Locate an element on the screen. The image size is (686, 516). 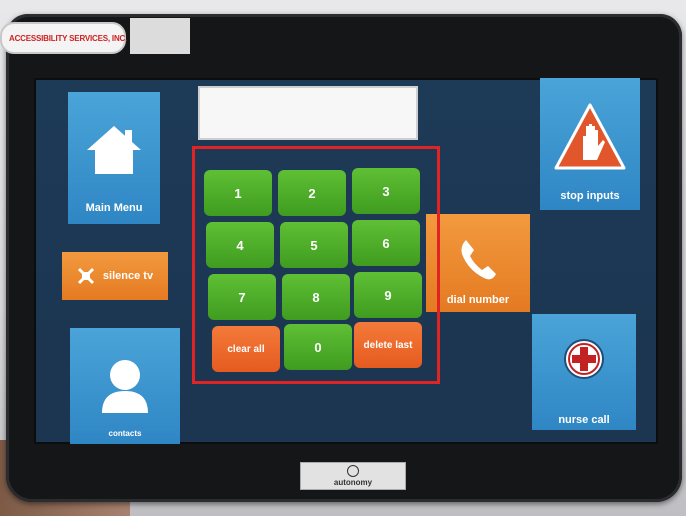
stop-inputs-button: stop inputs is located at coordinates (590, 144).